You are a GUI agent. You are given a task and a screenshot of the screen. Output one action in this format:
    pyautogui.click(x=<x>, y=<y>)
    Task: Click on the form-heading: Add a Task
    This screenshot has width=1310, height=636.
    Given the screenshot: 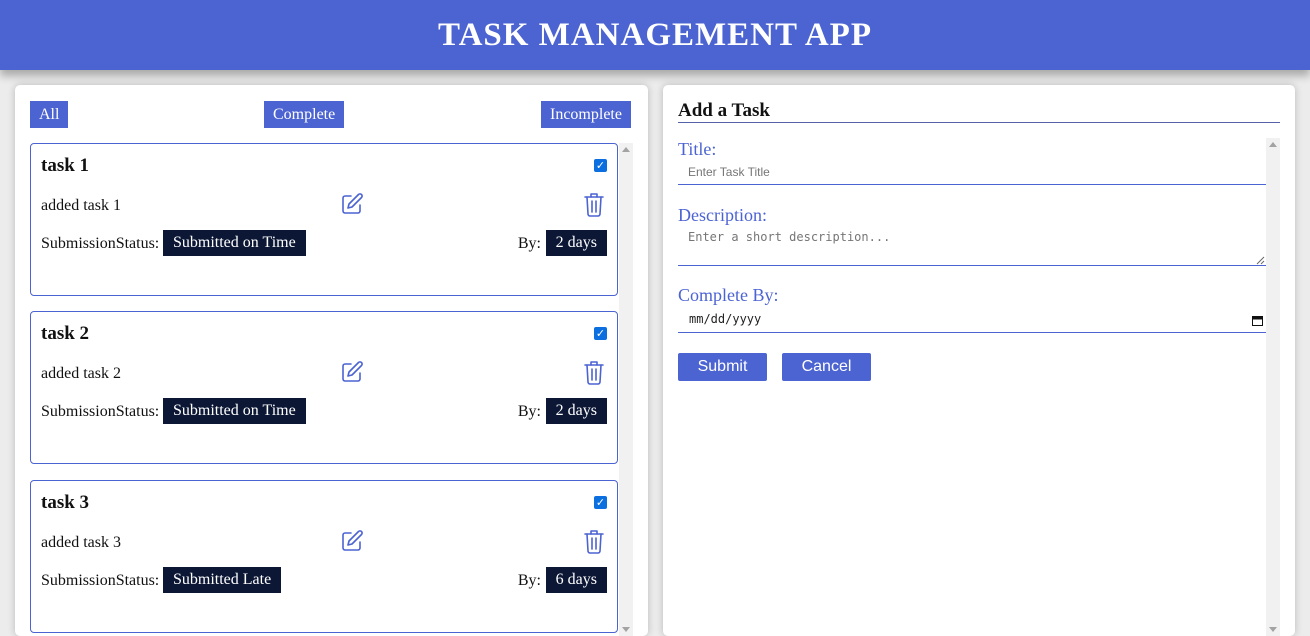 What is the action you would take?
    pyautogui.click(x=724, y=110)
    